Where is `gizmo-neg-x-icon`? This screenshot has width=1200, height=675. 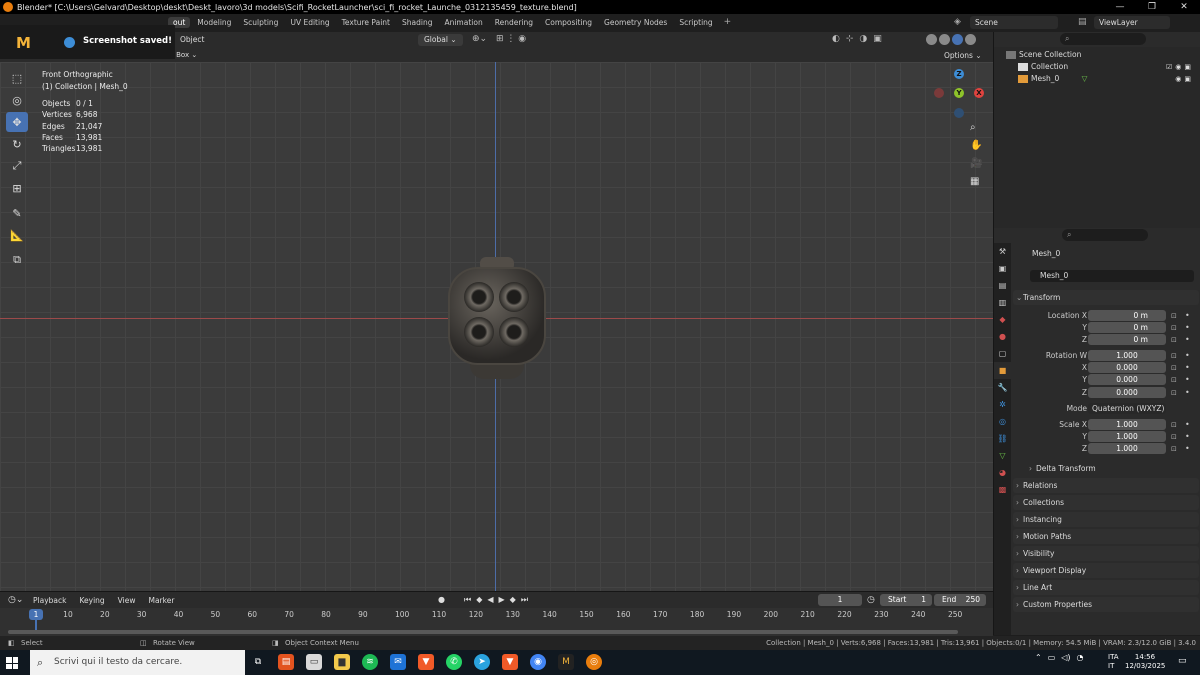
gizmo-neg-x-icon is located at coordinates (939, 93).